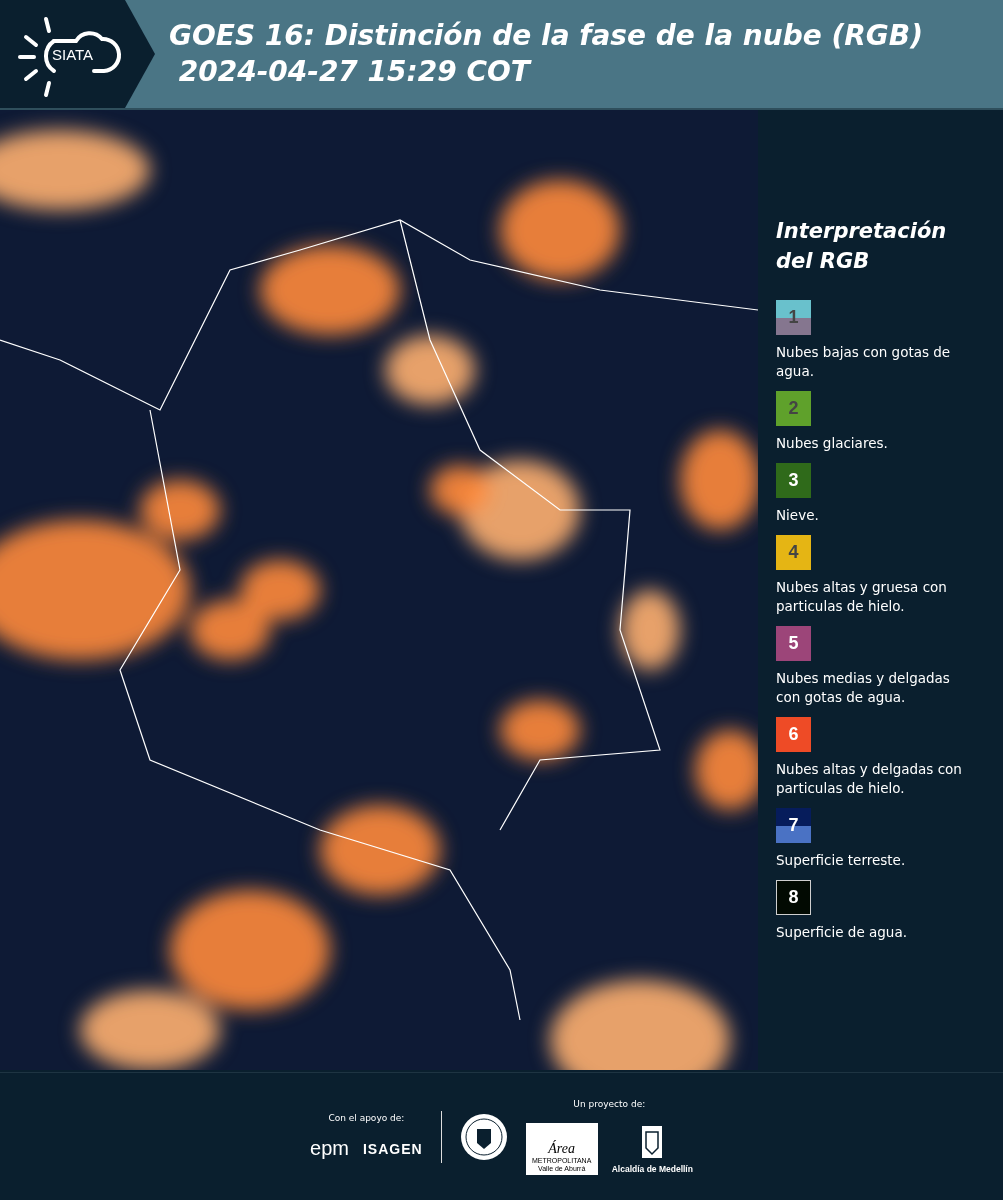  I want to click on map-timestamp: 2024-04-27 15:29 COT, so click(355, 72).